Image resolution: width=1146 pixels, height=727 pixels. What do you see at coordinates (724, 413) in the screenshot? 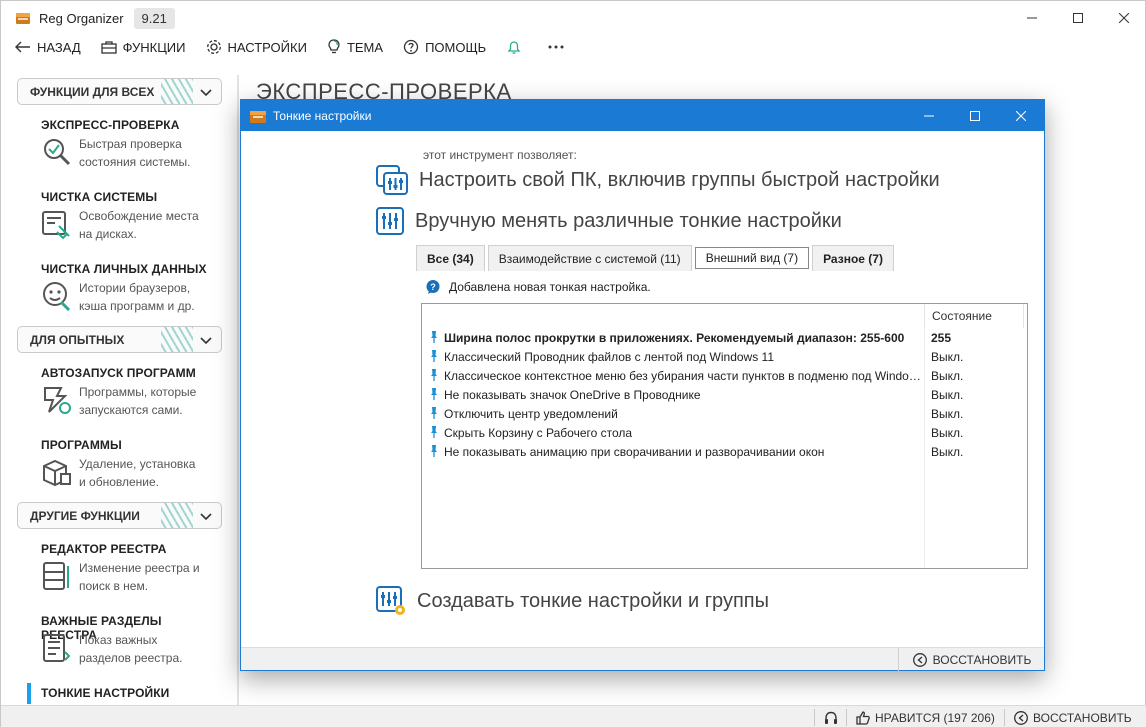
I see `list-item: Отключить центр уведомлений Выкл.` at bounding box center [724, 413].